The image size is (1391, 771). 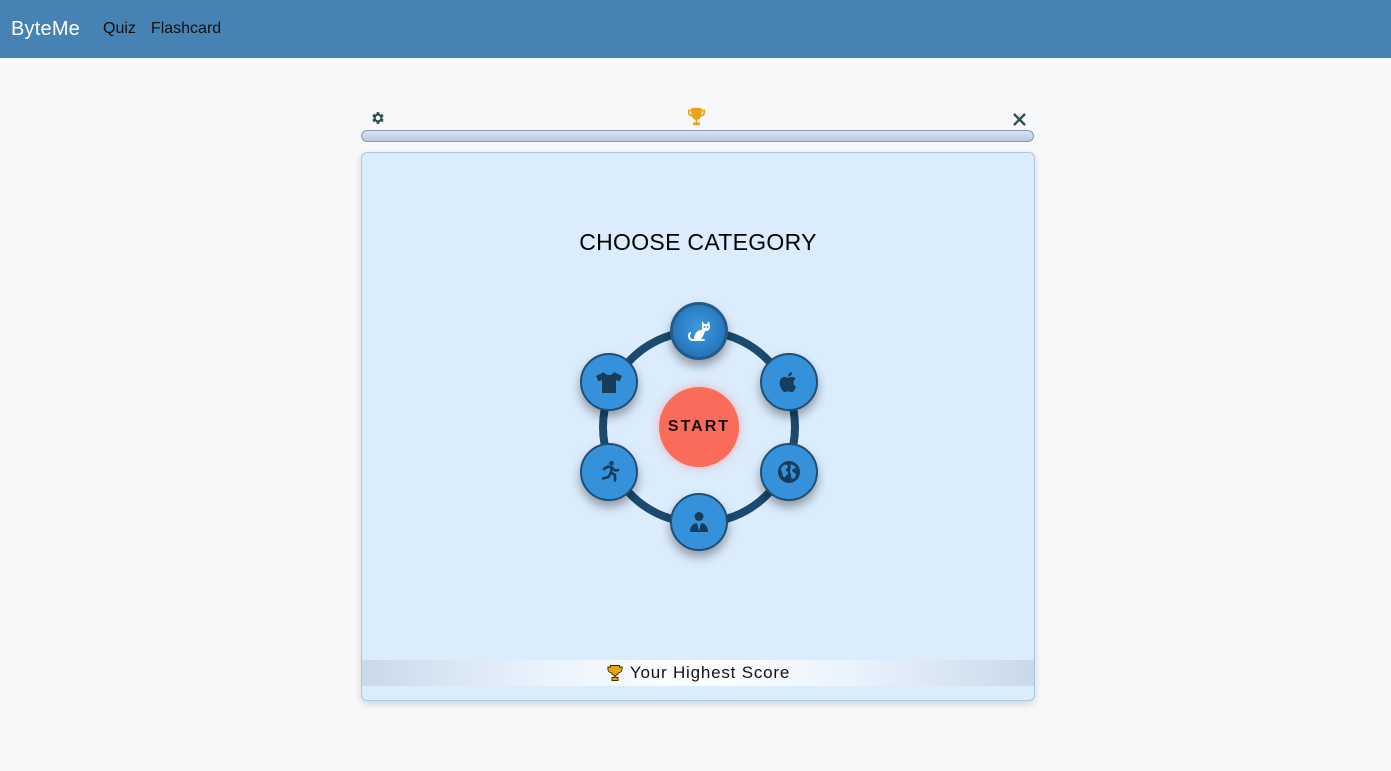 I want to click on running-person-icon, so click(x=609, y=472).